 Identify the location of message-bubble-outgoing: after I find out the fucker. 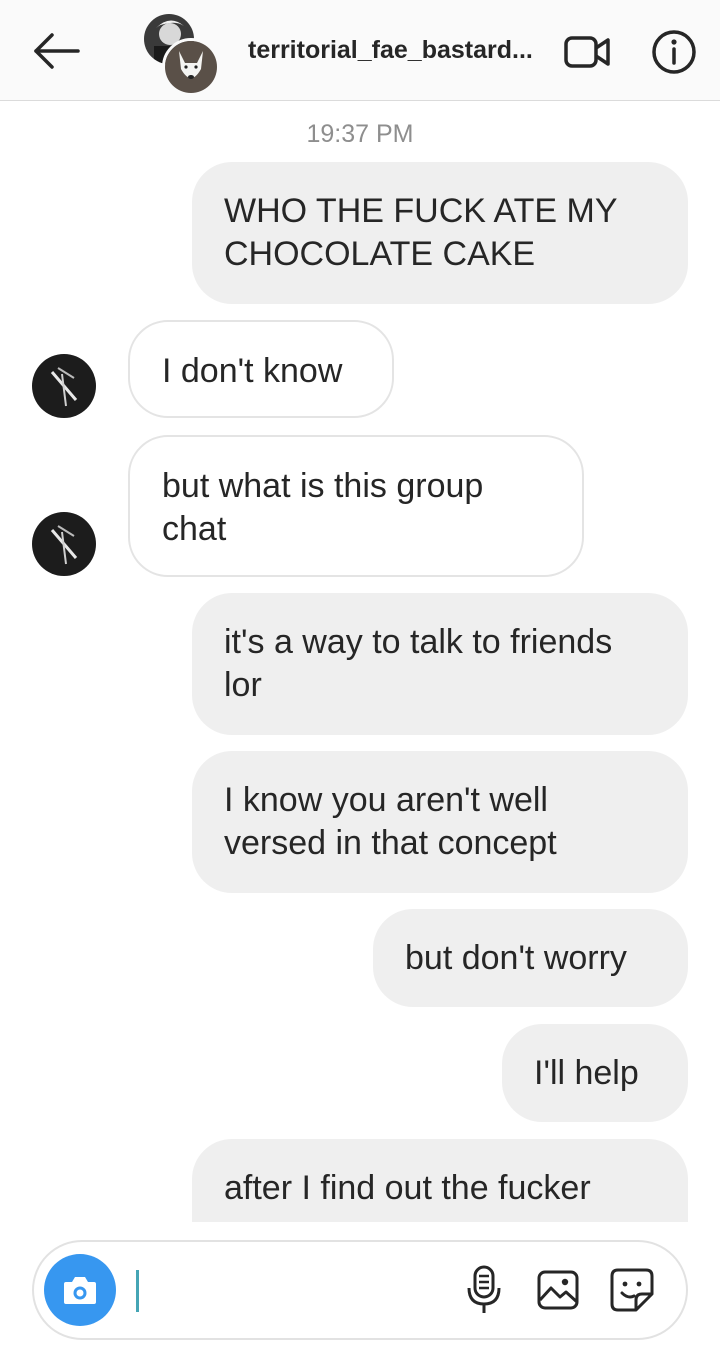
(440, 1180).